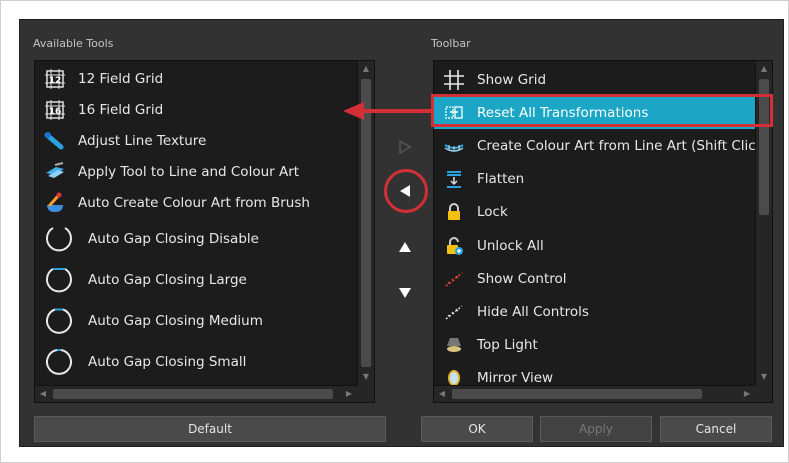 This screenshot has height=463, width=789. I want to click on list-item-label: Show Grid, so click(512, 79).